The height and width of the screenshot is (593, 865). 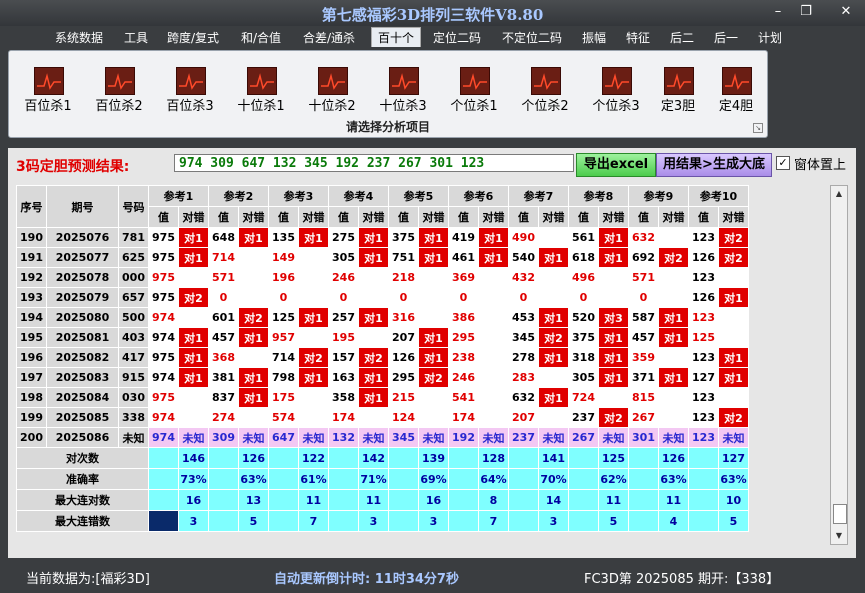 I want to click on ribbon-btn-ten-kill-1: 十位杀1, so click(x=261, y=85).